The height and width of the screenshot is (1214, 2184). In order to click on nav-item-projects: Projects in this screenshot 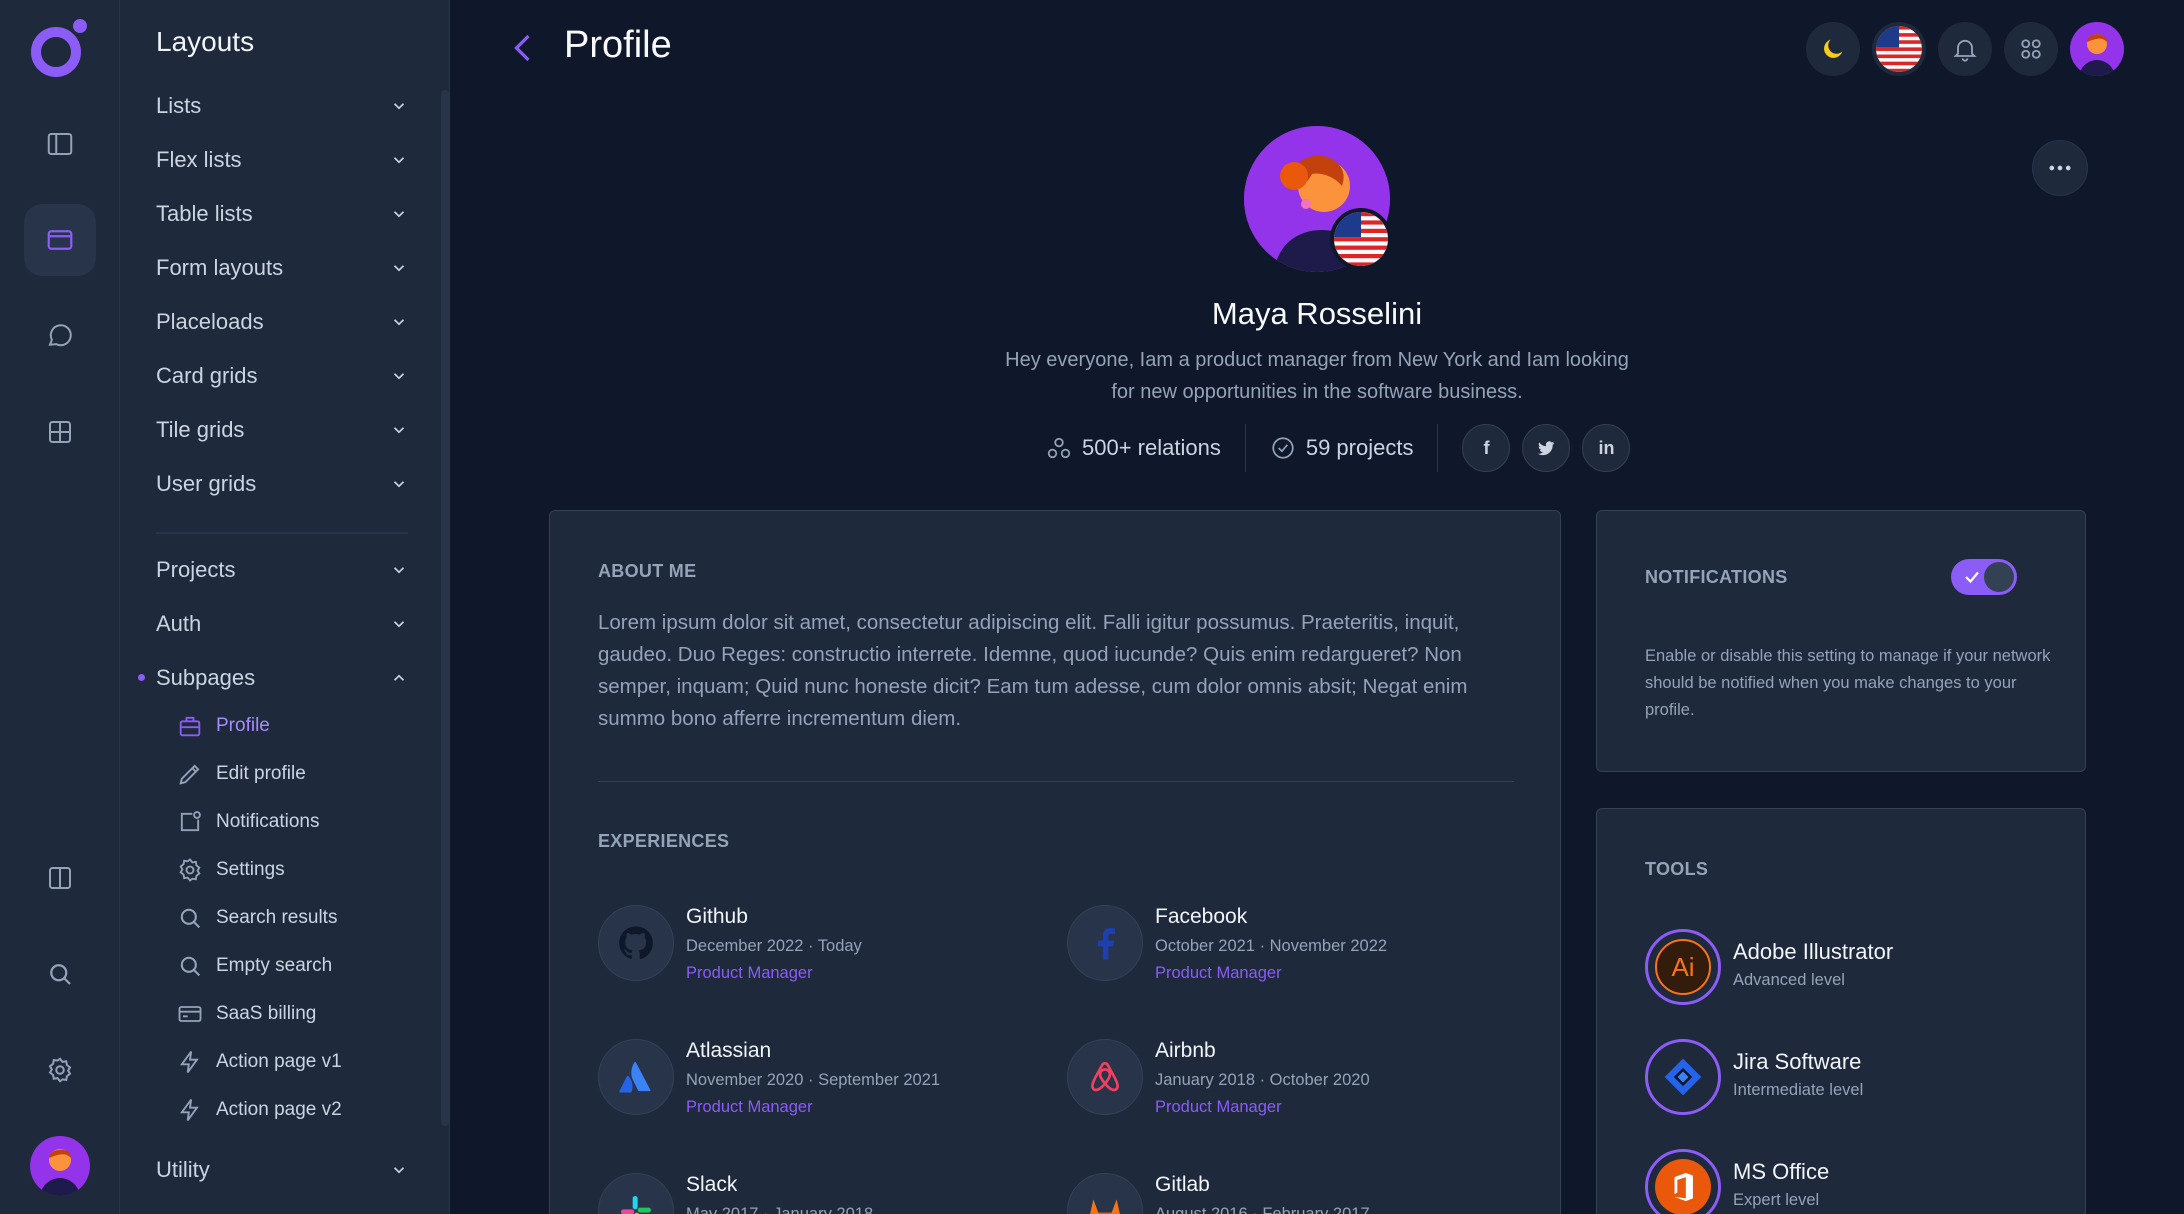, I will do `click(282, 570)`.